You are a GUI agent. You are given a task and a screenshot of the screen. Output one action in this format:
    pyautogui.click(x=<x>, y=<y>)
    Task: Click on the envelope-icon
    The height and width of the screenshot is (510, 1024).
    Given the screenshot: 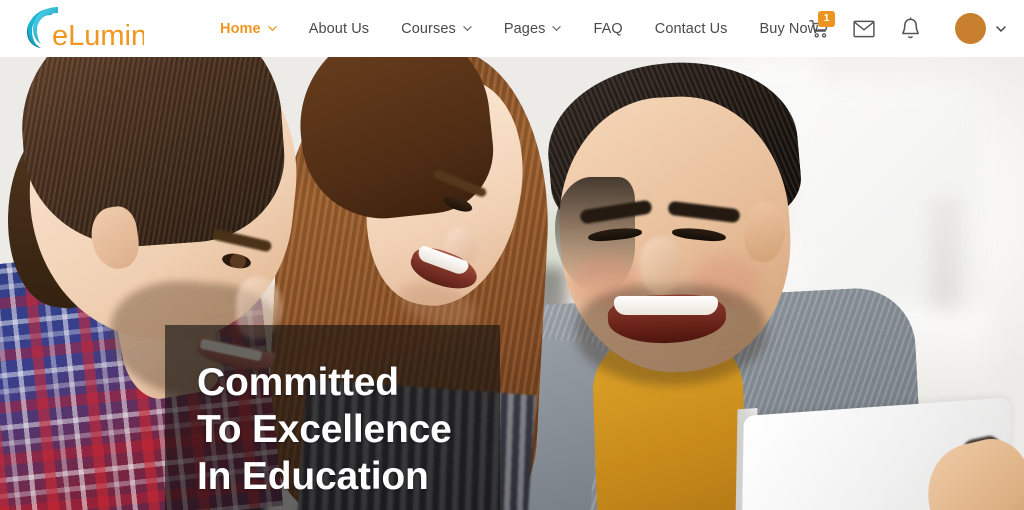 What is the action you would take?
    pyautogui.click(x=864, y=28)
    